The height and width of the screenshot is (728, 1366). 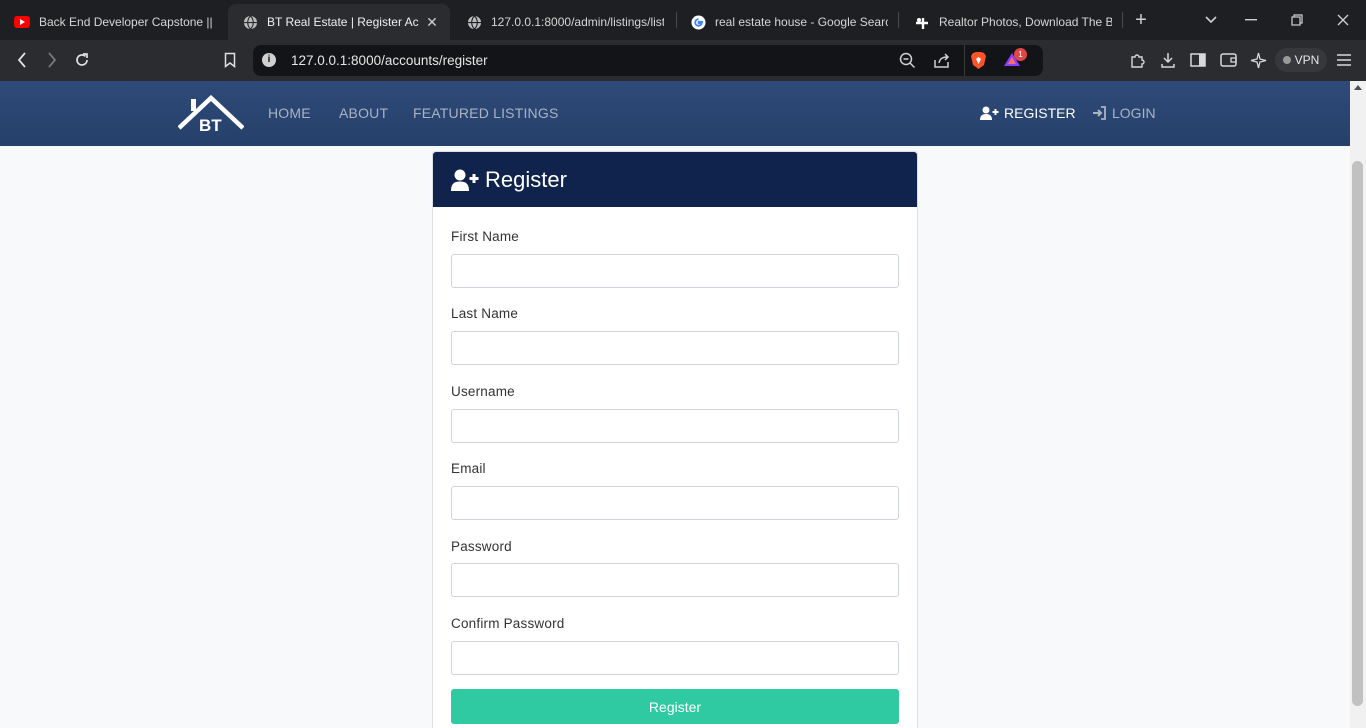 What do you see at coordinates (1286, 60) in the screenshot?
I see `vpn-status-icon` at bounding box center [1286, 60].